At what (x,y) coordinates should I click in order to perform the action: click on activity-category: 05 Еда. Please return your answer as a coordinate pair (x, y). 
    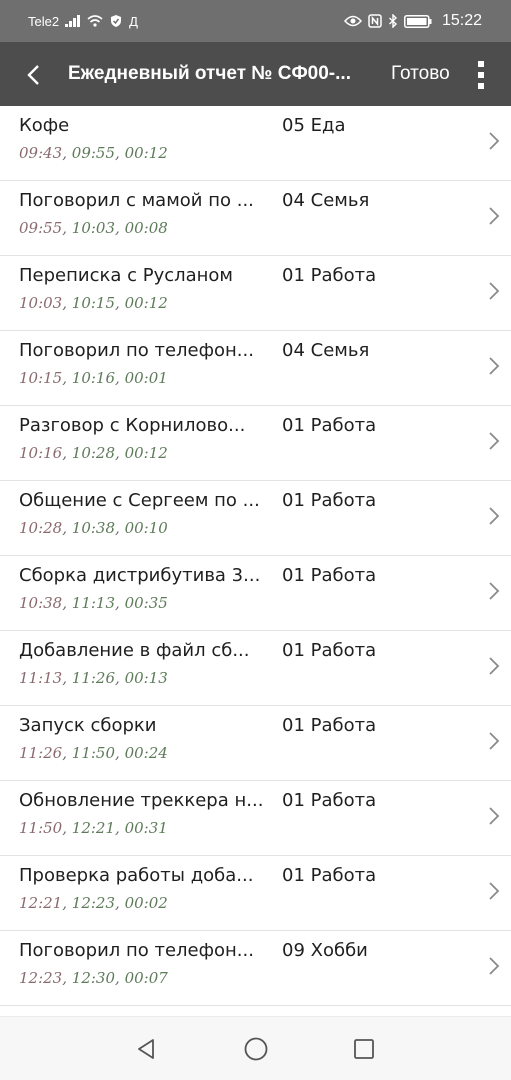
    Looking at the image, I should click on (314, 125).